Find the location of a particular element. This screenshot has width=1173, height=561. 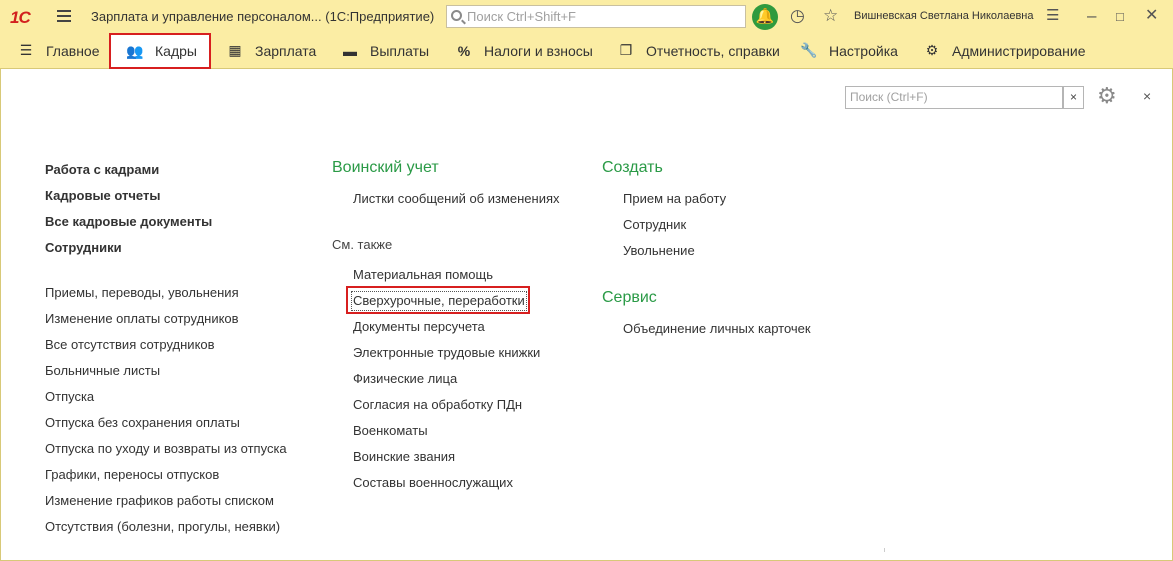

wrench-icon: 🔧 is located at coordinates (809, 50).